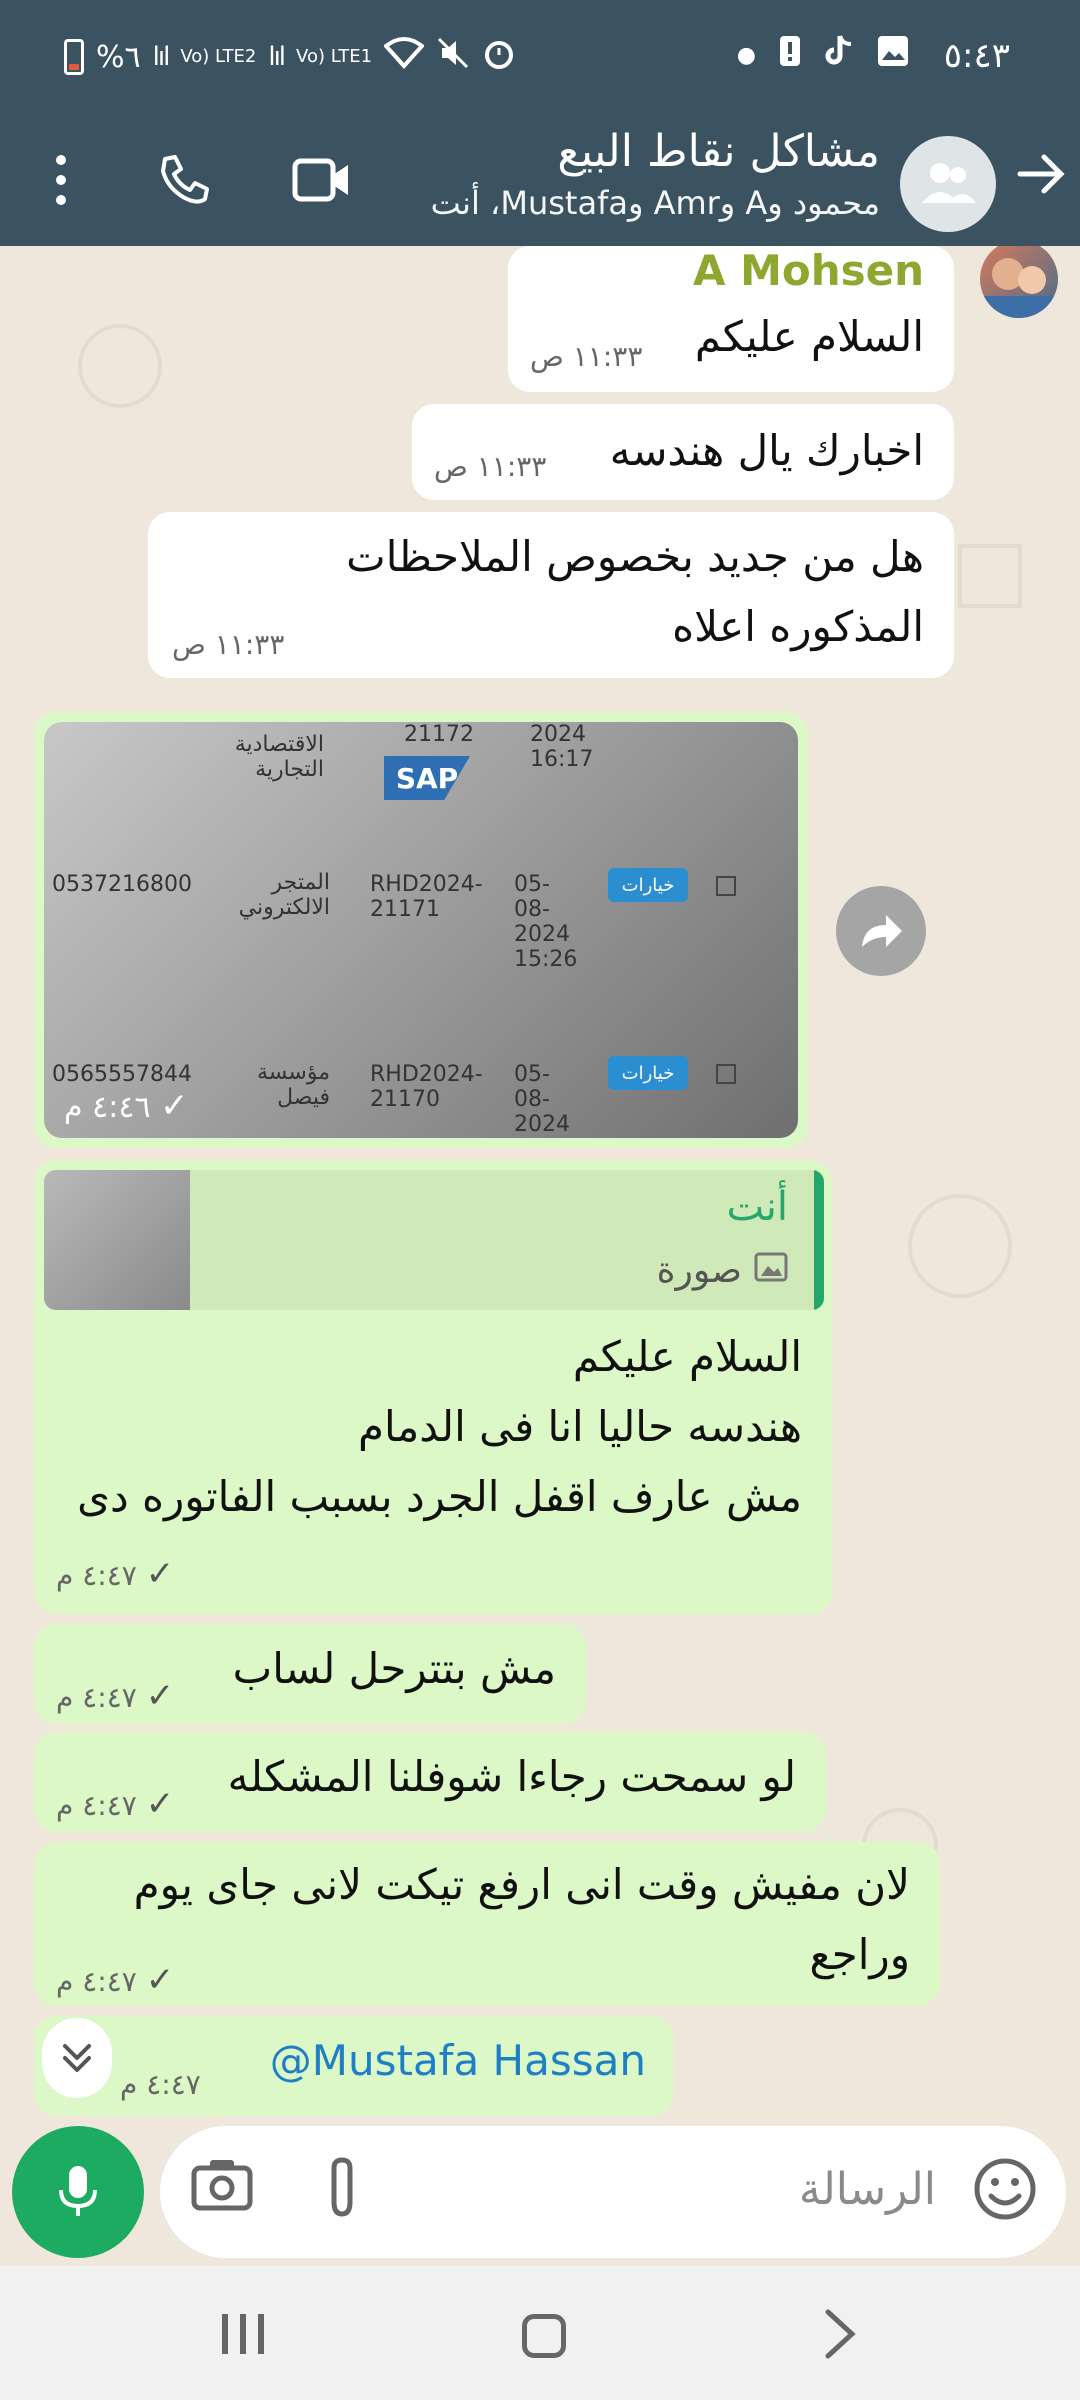  I want to click on carrier-label-2: Vo) LTE2, so click(218, 56).